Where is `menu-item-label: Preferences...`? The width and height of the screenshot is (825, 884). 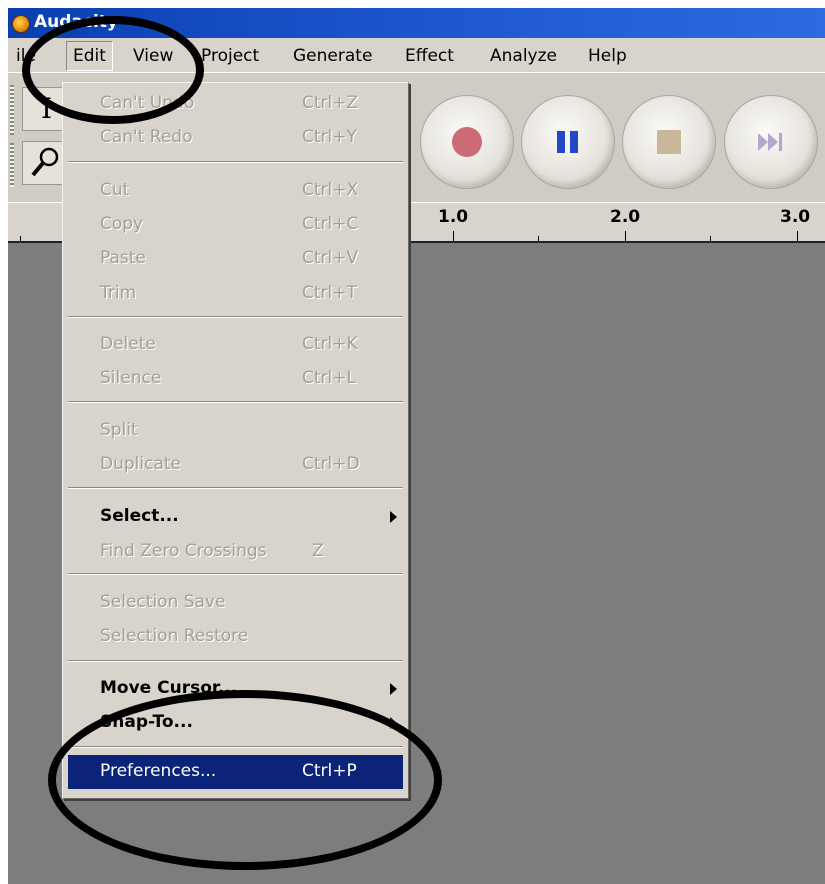
menu-item-label: Preferences... is located at coordinates (158, 771).